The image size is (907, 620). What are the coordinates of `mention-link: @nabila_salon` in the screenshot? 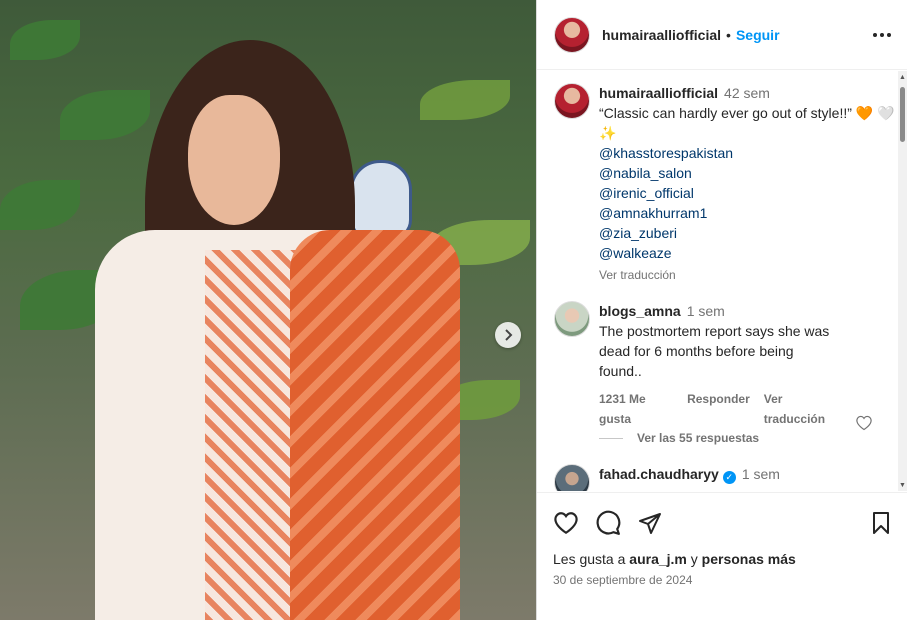 It's located at (749, 173).